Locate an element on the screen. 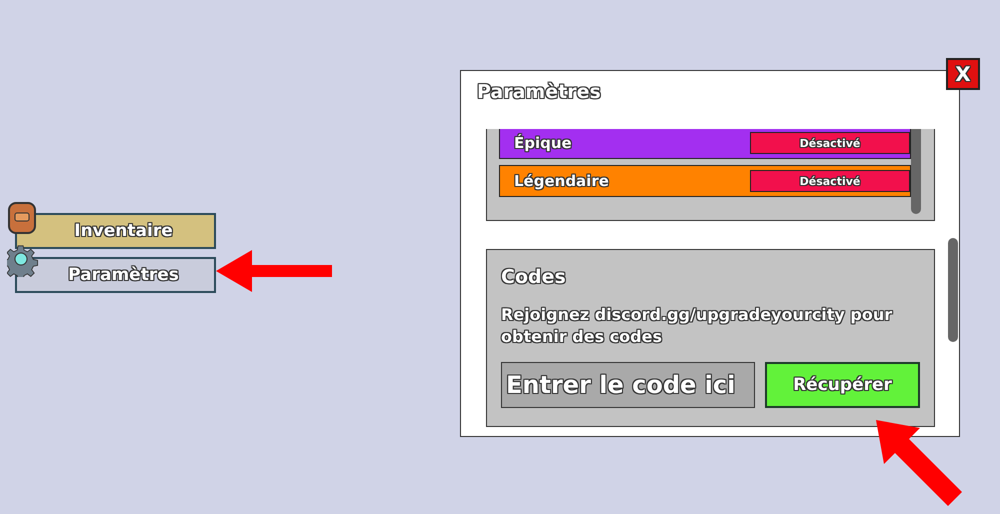 The height and width of the screenshot is (514, 1000). codes-description: Rejoignez discord.gg/upgradeyourcity pour obtenir des codes is located at coordinates (697, 326).